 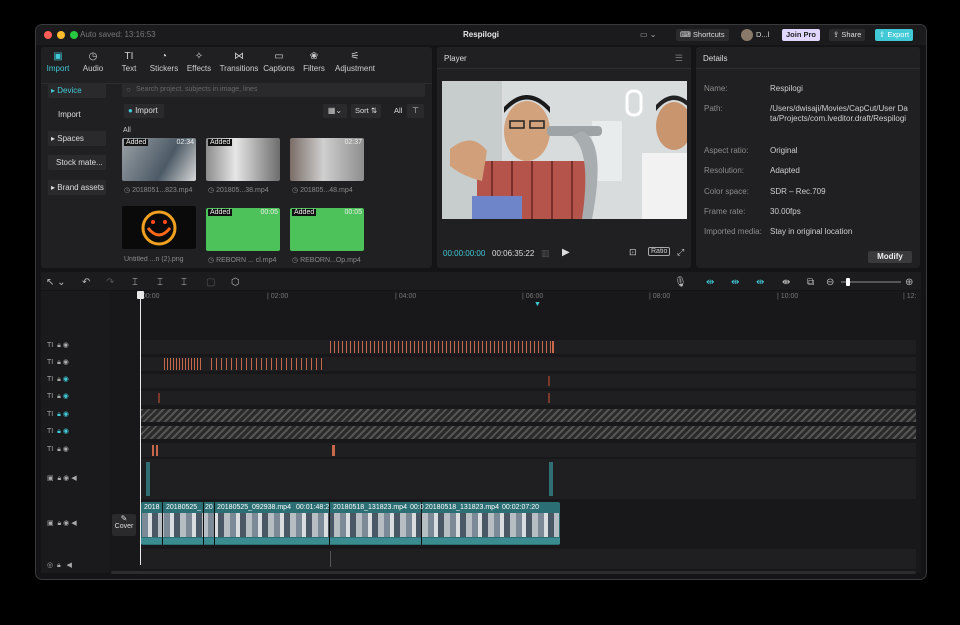 I want to click on zoom-out-icon: ⊖, so click(x=830, y=282).